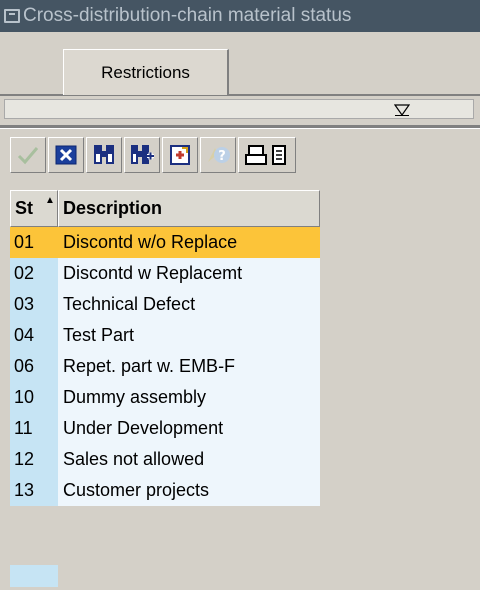  What do you see at coordinates (189, 335) in the screenshot?
I see `description-cell: Test Part` at bounding box center [189, 335].